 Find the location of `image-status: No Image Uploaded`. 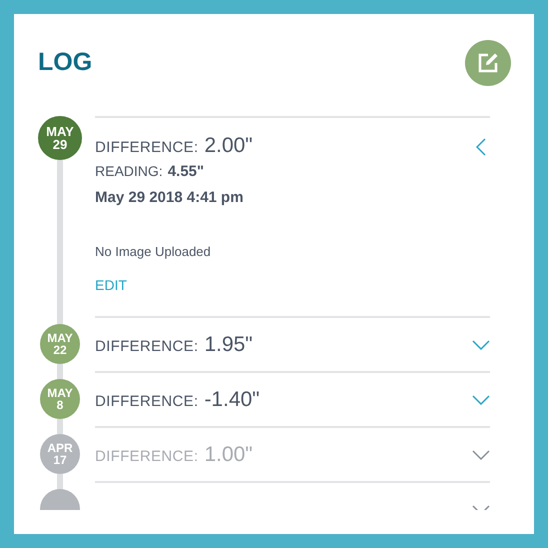

image-status: No Image Uploaded is located at coordinates (153, 251).